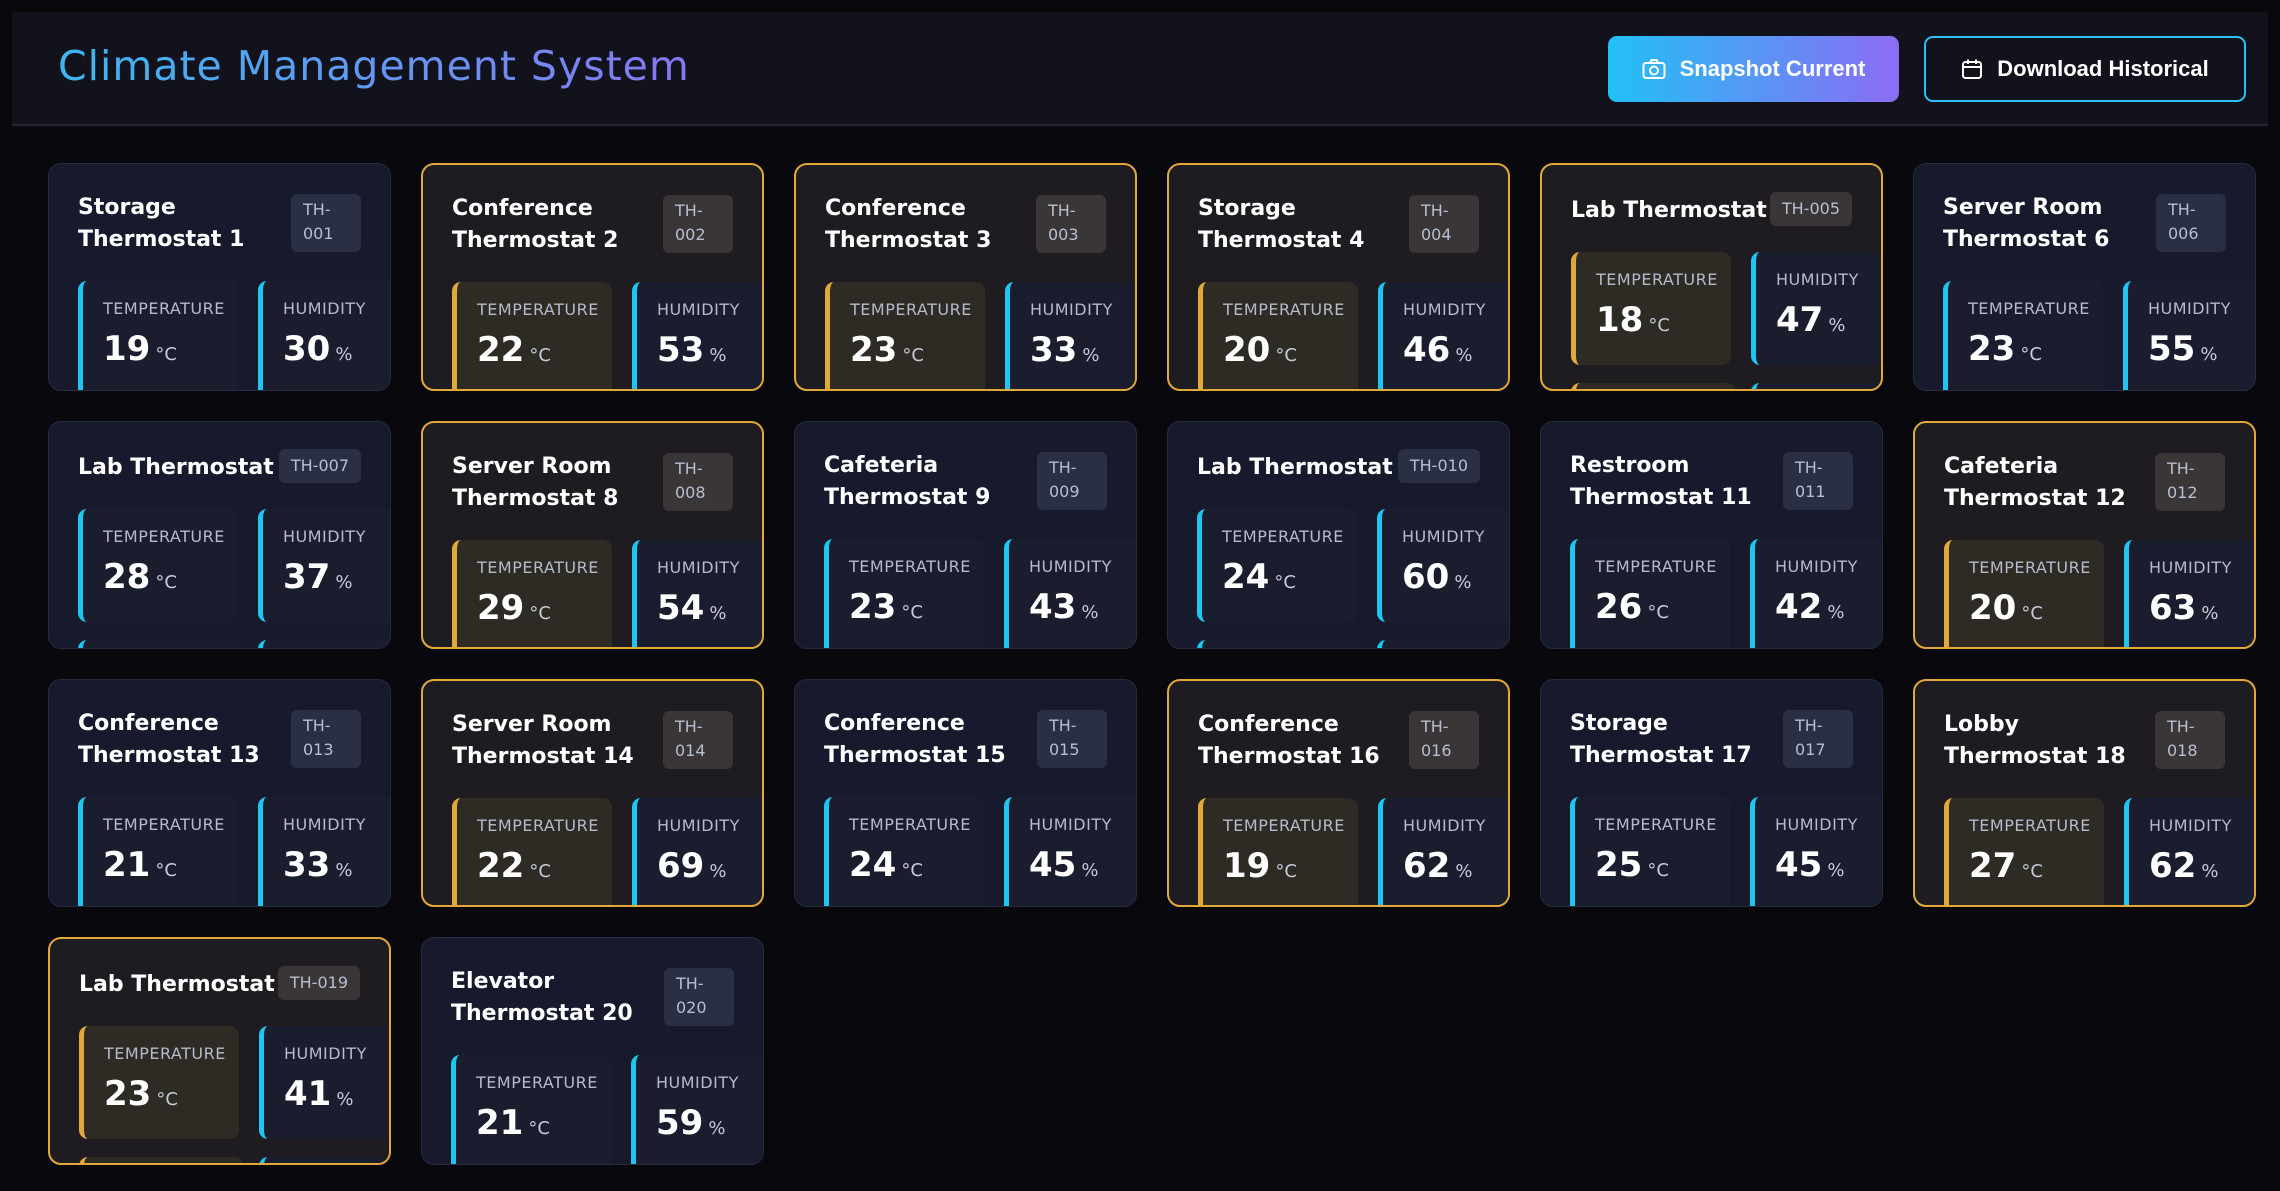 Image resolution: width=2280 pixels, height=1191 pixels. What do you see at coordinates (1799, 607) in the screenshot?
I see `humidity-value: 42` at bounding box center [1799, 607].